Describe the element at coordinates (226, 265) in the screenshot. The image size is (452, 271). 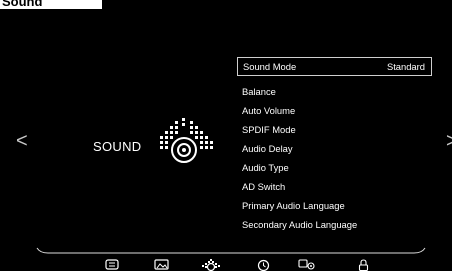
I see `bottom-category-bar` at that location.